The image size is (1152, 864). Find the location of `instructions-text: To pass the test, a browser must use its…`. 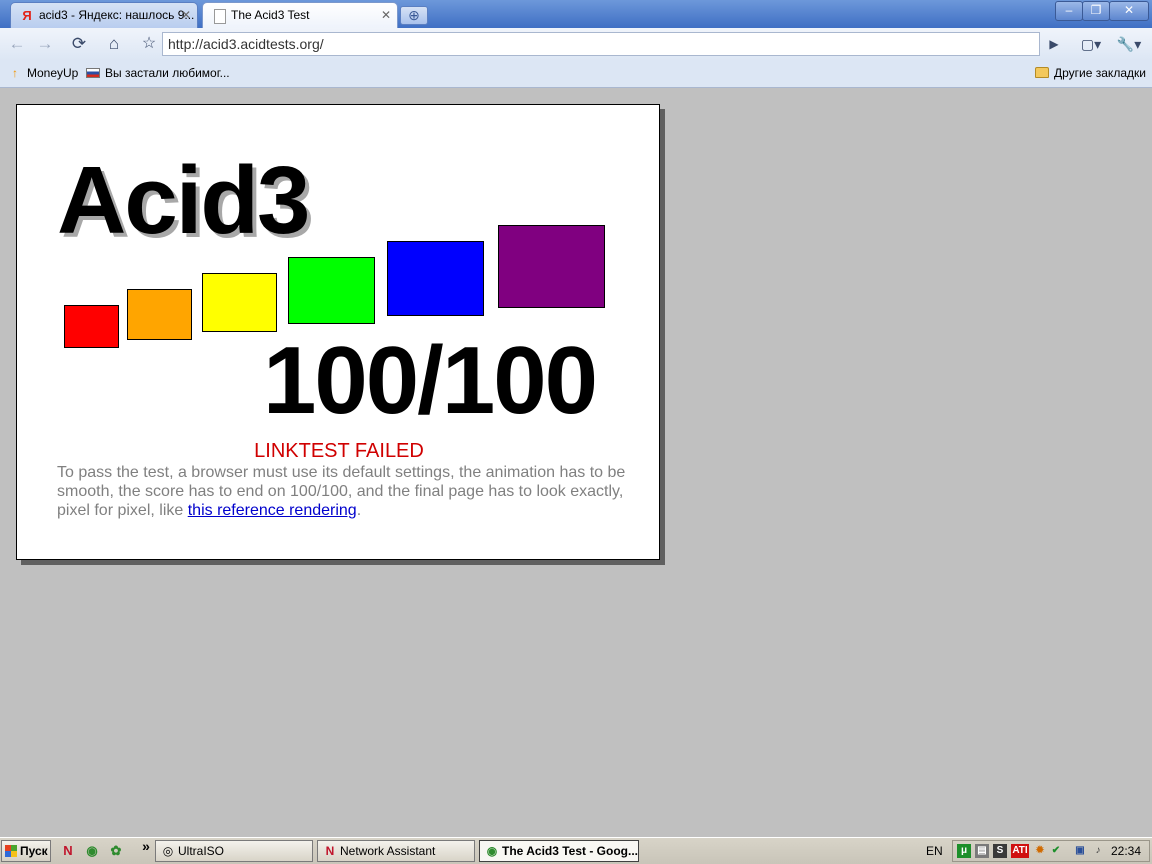

instructions-text: To pass the test, a browser must use its… is located at coordinates (342, 491).